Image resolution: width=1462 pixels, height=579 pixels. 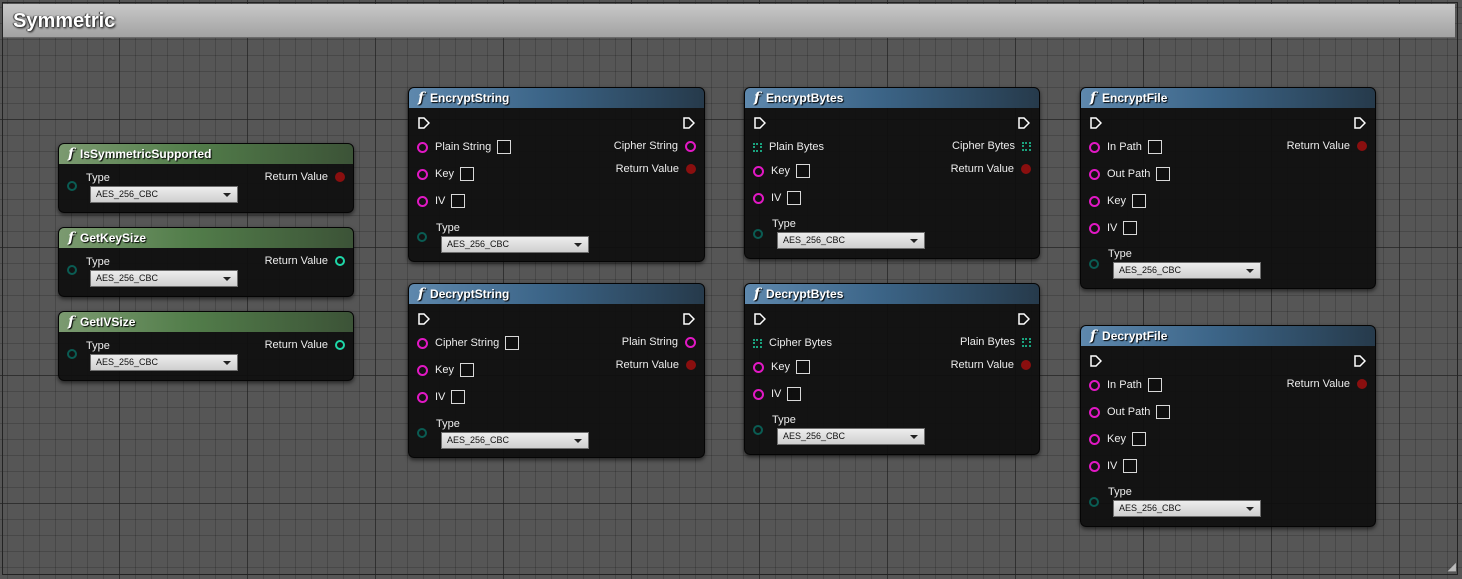 What do you see at coordinates (1228, 336) in the screenshot?
I see `node-header: f DecryptFile` at bounding box center [1228, 336].